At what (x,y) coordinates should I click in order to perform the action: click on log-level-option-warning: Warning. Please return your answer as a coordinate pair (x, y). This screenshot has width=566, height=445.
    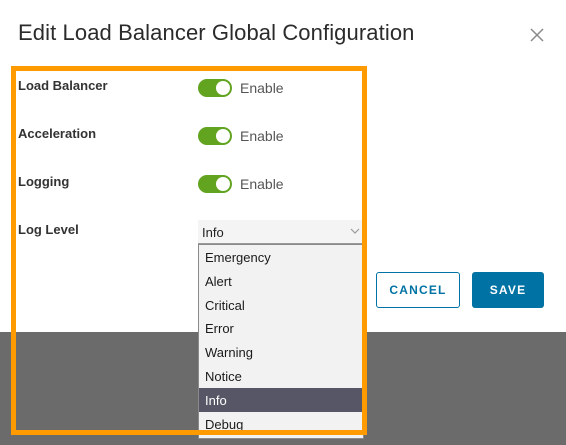
    Looking at the image, I should click on (281, 352).